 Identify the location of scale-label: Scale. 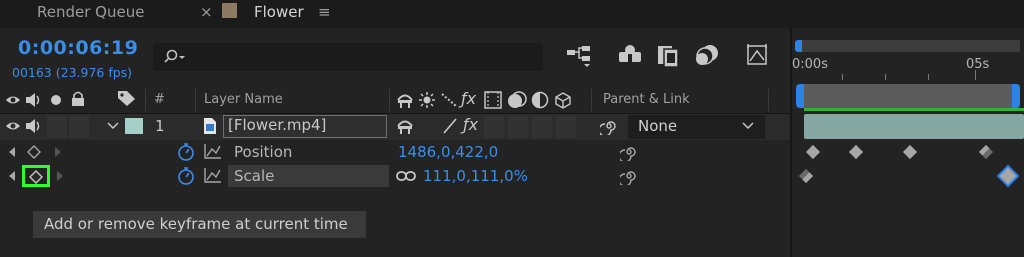
(254, 176).